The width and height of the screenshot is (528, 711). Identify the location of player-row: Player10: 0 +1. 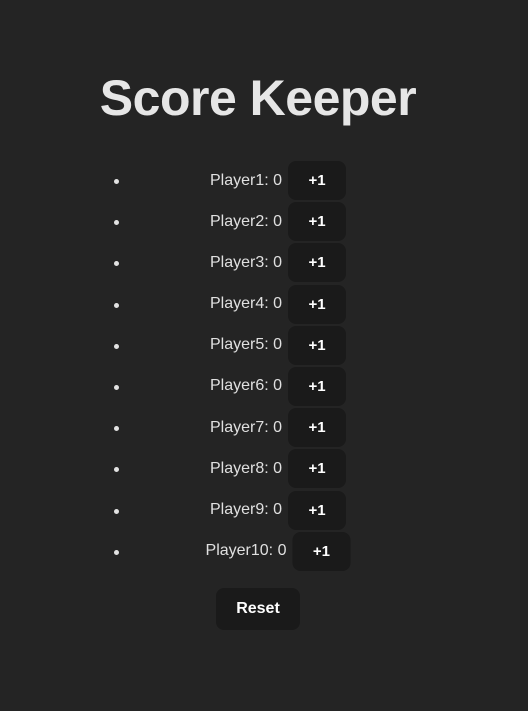
(264, 551).